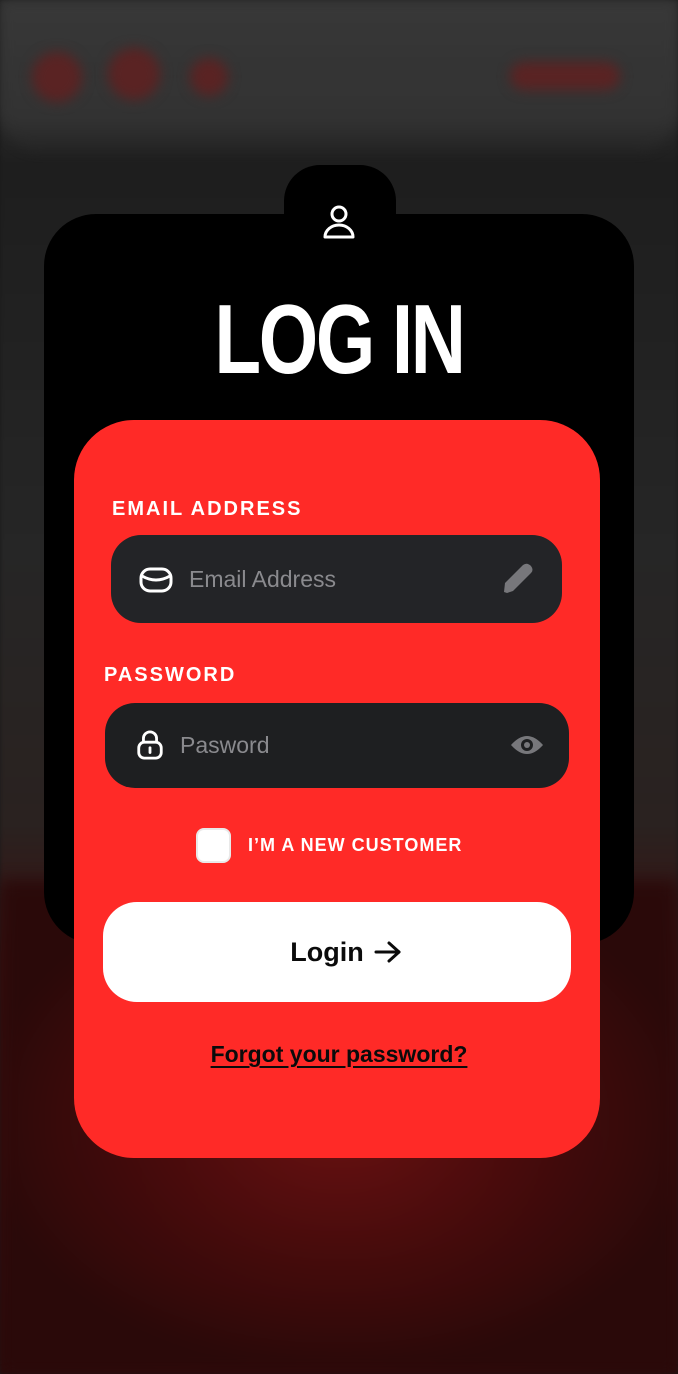 The image size is (678, 1374). Describe the element at coordinates (225, 745) in the screenshot. I see `password-placeholder: Pasword` at that location.